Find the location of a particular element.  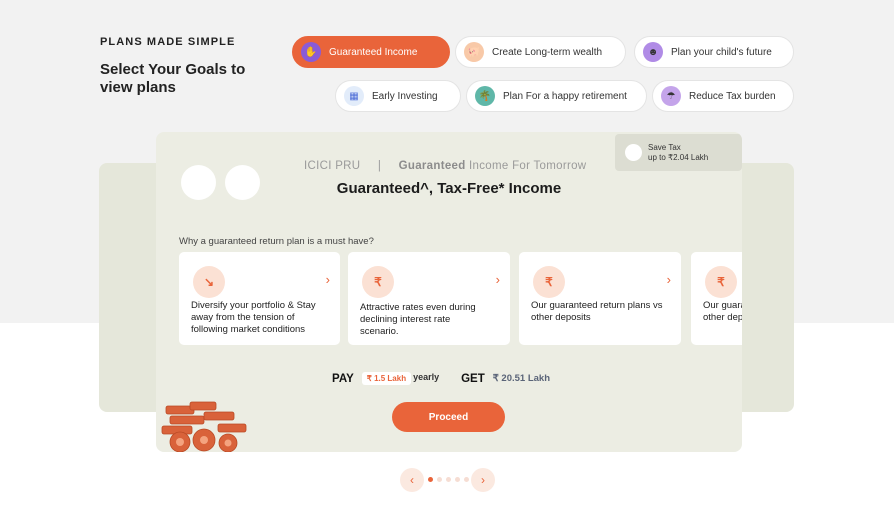

pay-get-summary: PAY ₹ 1.5 Lakh yearly GET ₹ 20.51 Lakh is located at coordinates (441, 378).